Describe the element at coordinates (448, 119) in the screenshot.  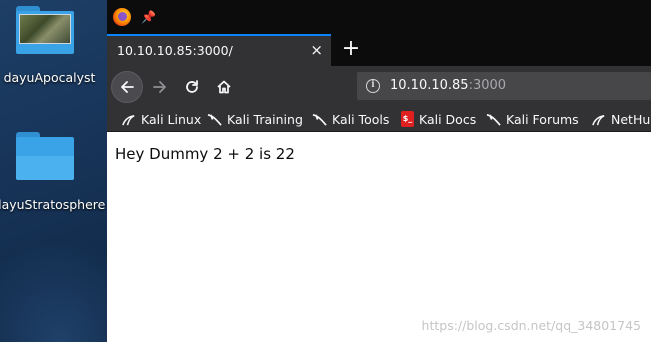
I see `bookmark-label: Kali Docs` at that location.